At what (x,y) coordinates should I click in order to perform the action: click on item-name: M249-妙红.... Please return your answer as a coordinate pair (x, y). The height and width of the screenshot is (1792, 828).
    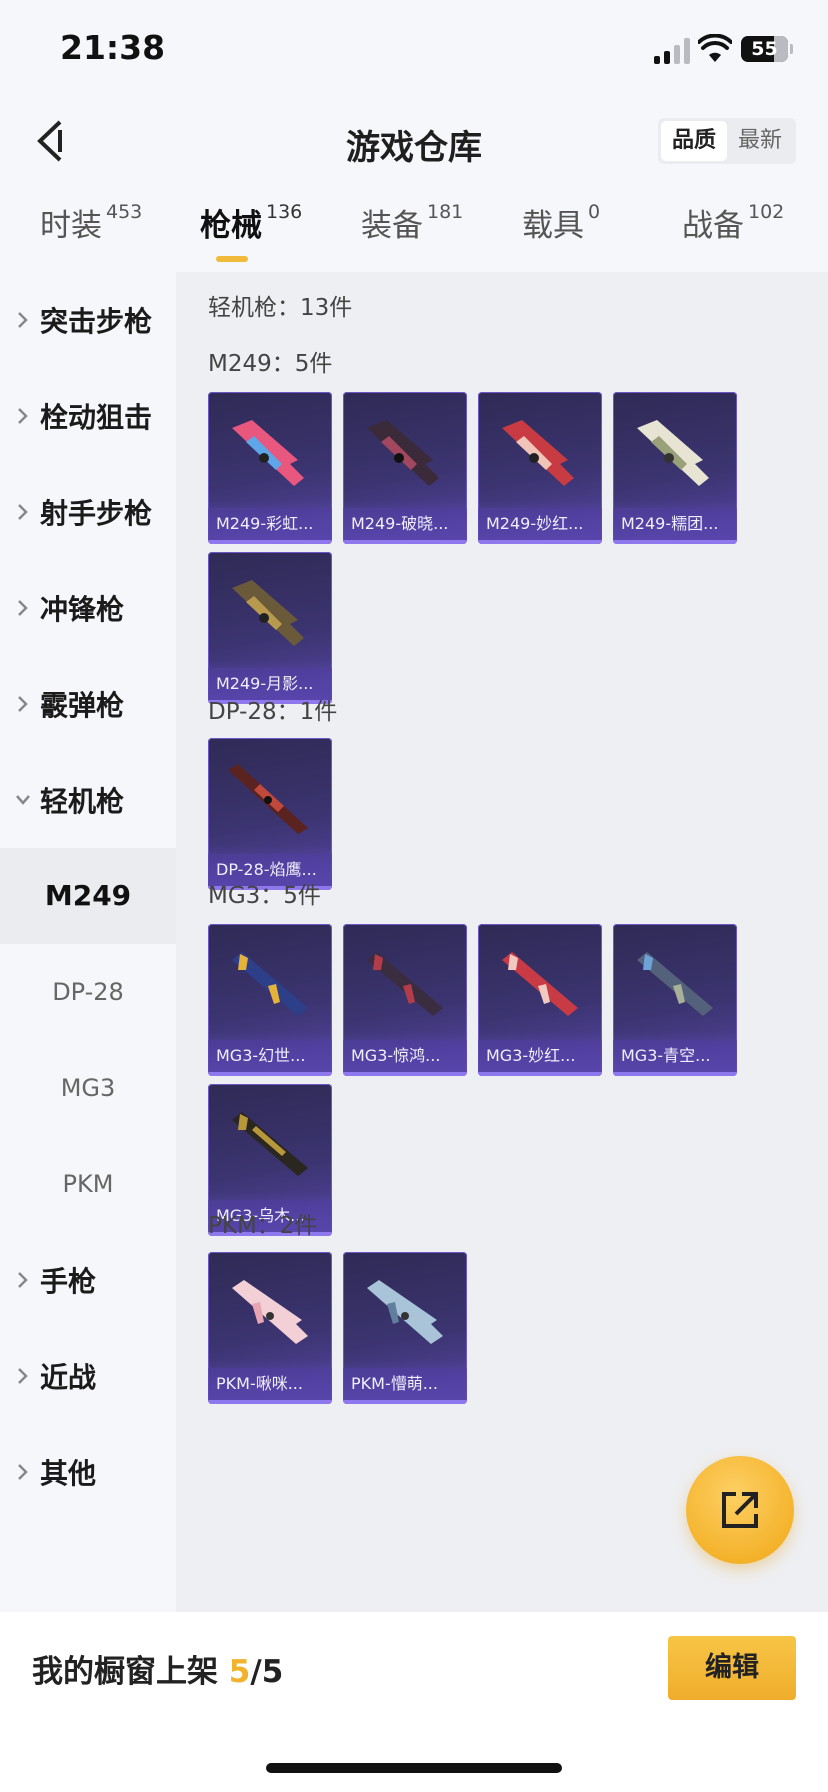
    Looking at the image, I should click on (540, 524).